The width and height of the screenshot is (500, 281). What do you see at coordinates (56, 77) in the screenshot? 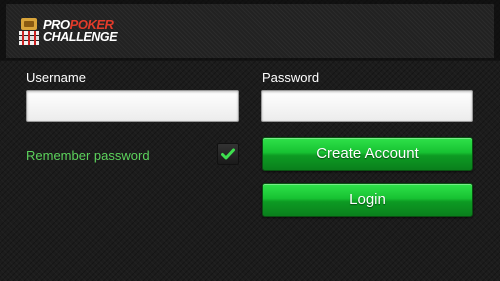
I see `username-label: Username` at bounding box center [56, 77].